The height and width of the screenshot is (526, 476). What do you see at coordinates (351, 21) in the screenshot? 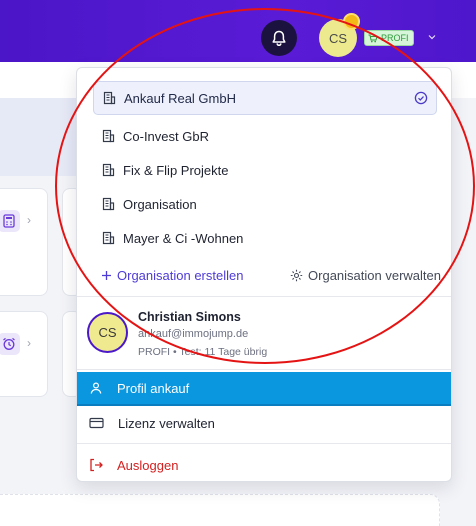
I see `notification-badge-dot` at bounding box center [351, 21].